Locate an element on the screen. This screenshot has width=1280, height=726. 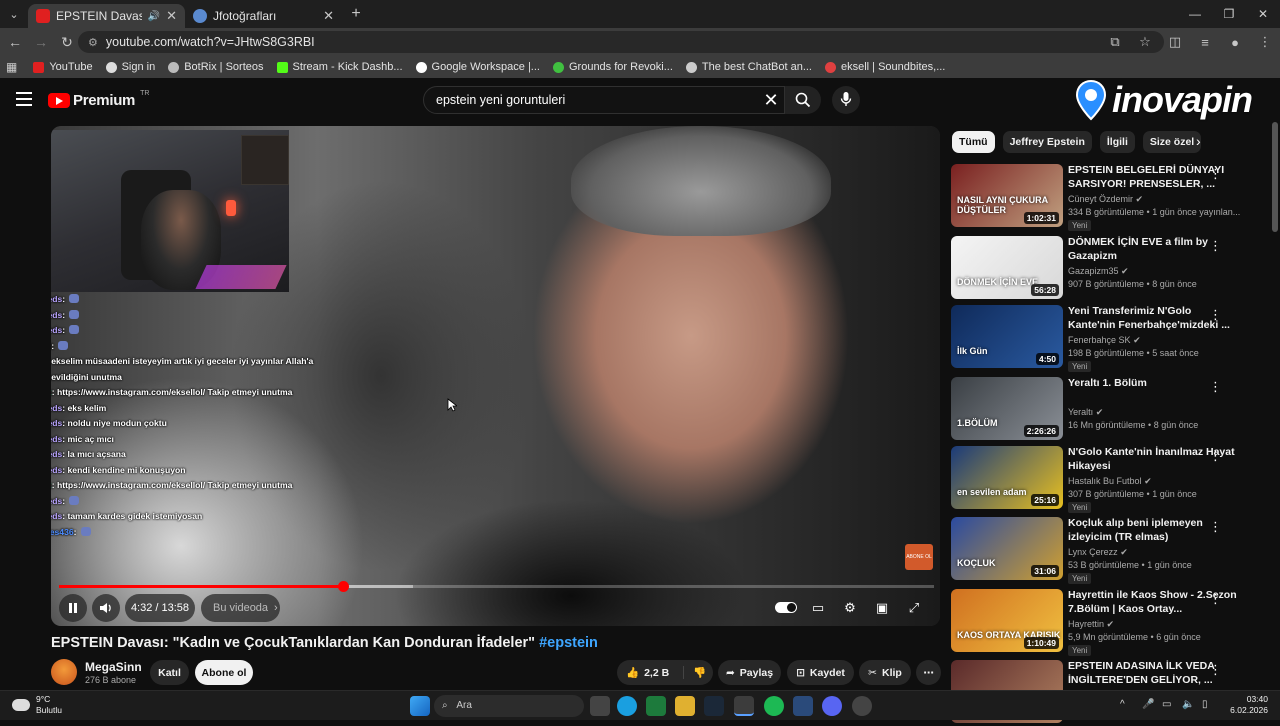
channel-name: Gazapizm35 ✔ is located at coordinates (1098, 271).